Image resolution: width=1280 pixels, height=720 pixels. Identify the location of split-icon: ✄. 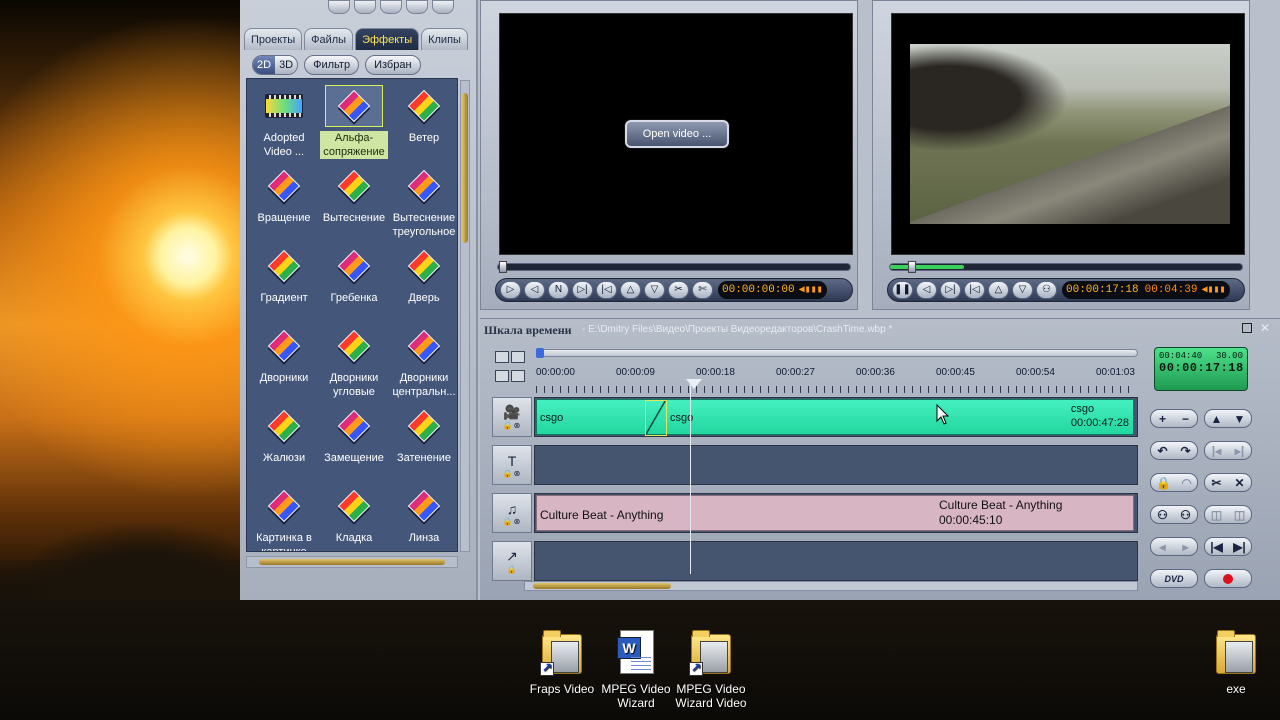
(702, 290).